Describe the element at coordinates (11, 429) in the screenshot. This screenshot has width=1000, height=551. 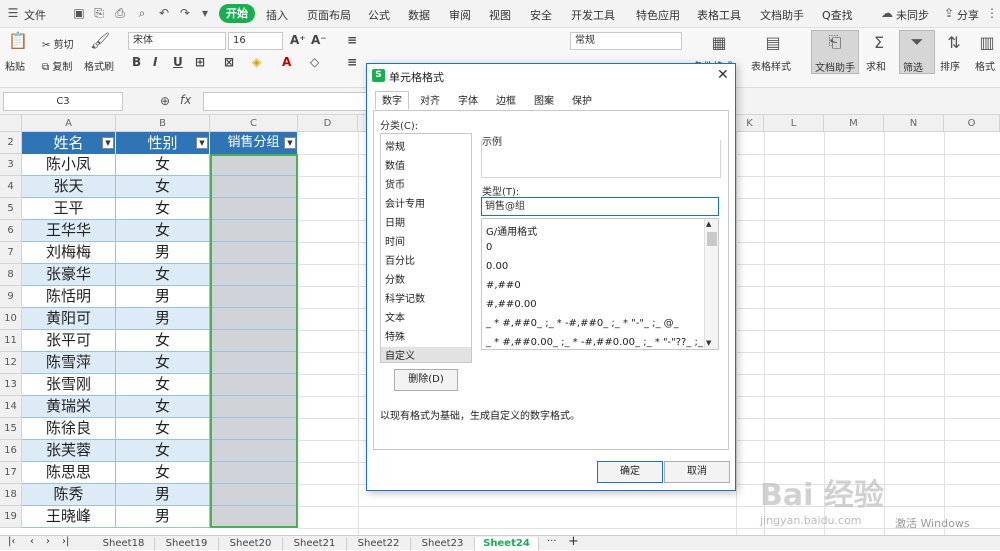
I see `row-header: 15` at that location.